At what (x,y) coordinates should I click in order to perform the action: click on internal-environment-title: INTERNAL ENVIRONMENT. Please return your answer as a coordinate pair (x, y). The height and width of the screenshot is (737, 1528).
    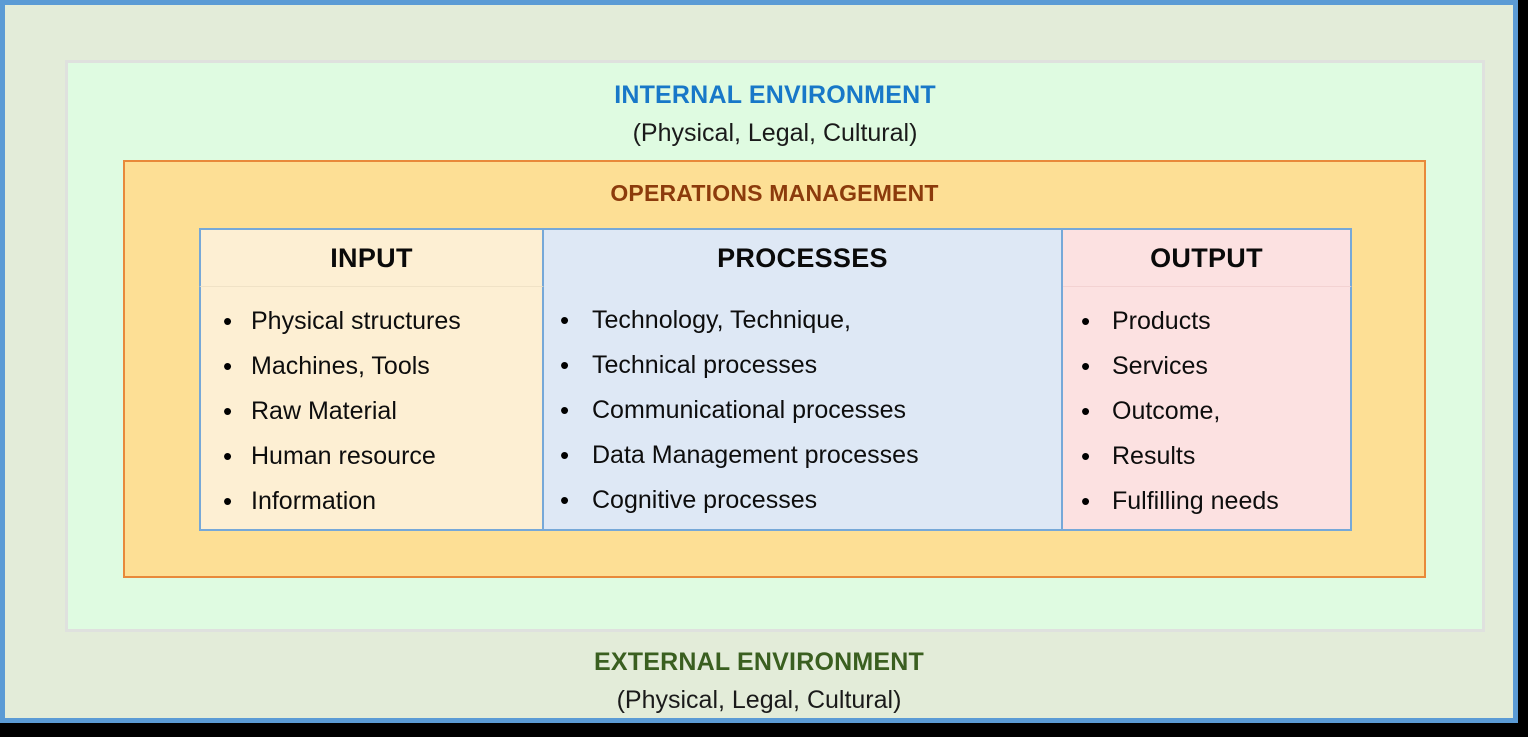
    Looking at the image, I should click on (775, 95).